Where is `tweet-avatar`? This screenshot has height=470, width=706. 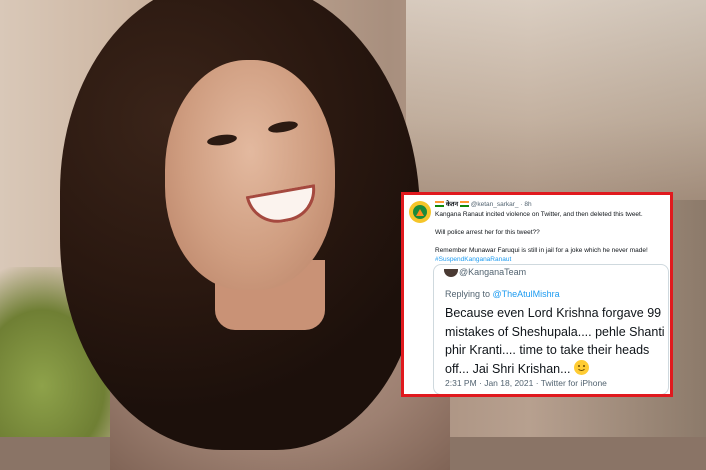
tweet-avatar is located at coordinates (420, 212).